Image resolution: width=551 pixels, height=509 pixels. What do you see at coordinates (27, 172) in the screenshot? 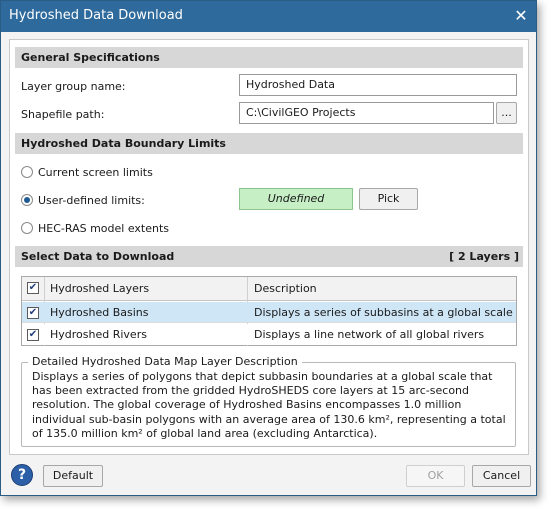
I see `radio-current-screen` at bounding box center [27, 172].